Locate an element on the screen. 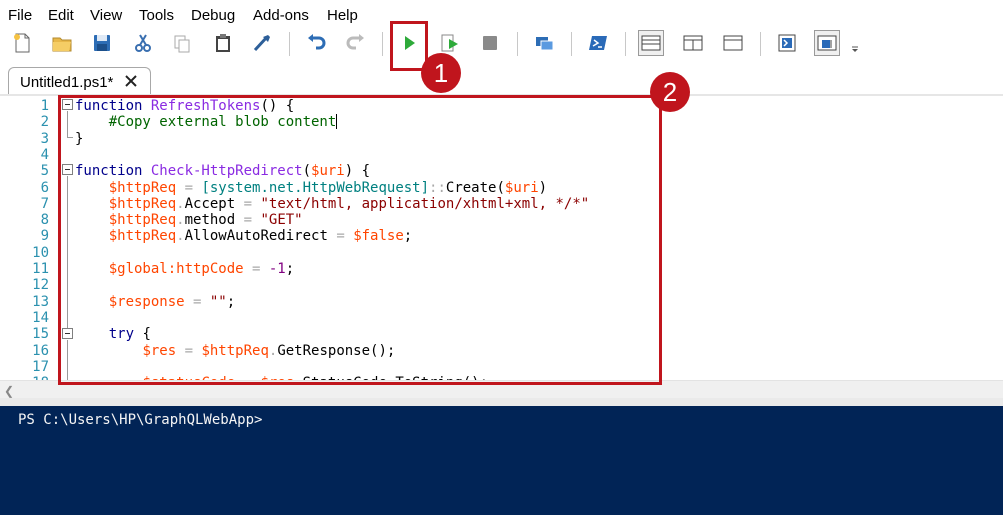 The image size is (1003, 515). line-number: 9 is located at coordinates (44, 236).